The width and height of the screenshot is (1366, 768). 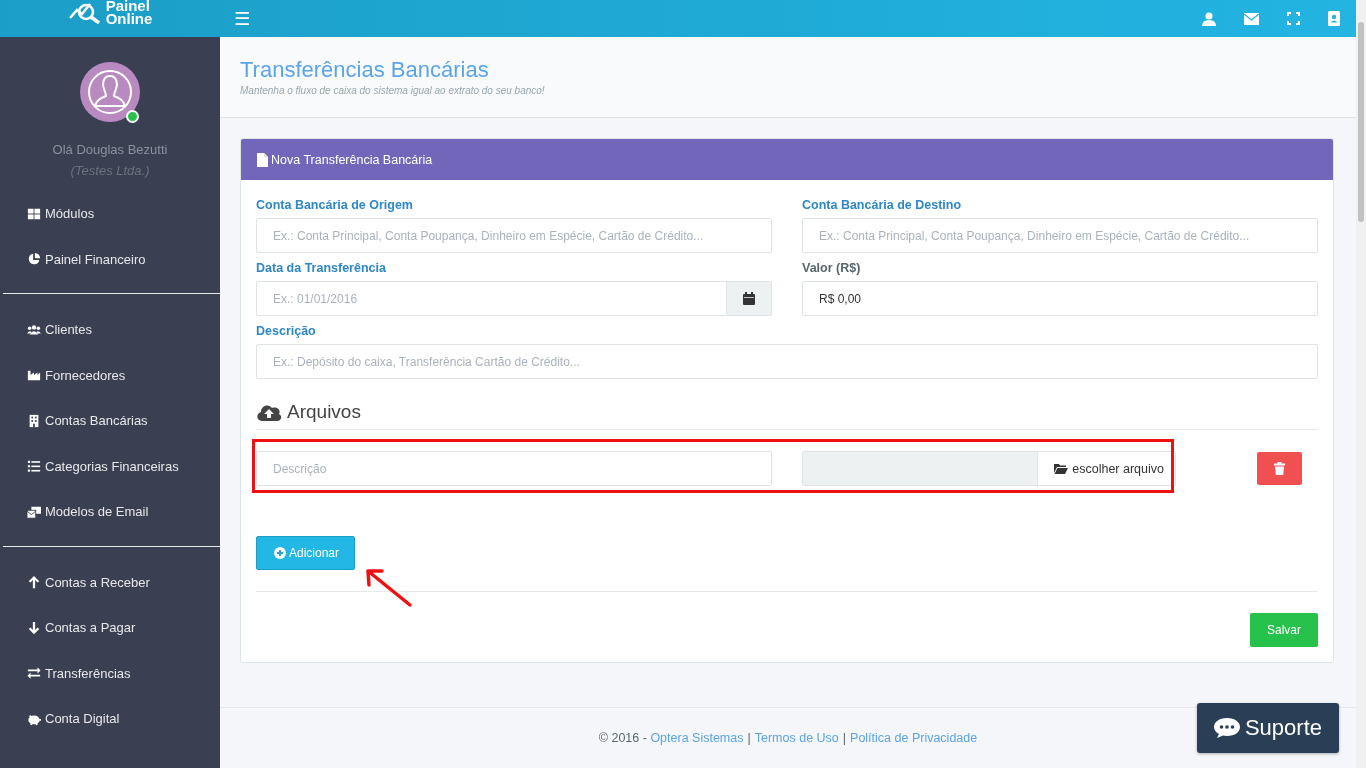 What do you see at coordinates (34, 329) in the screenshot?
I see `users-icon` at bounding box center [34, 329].